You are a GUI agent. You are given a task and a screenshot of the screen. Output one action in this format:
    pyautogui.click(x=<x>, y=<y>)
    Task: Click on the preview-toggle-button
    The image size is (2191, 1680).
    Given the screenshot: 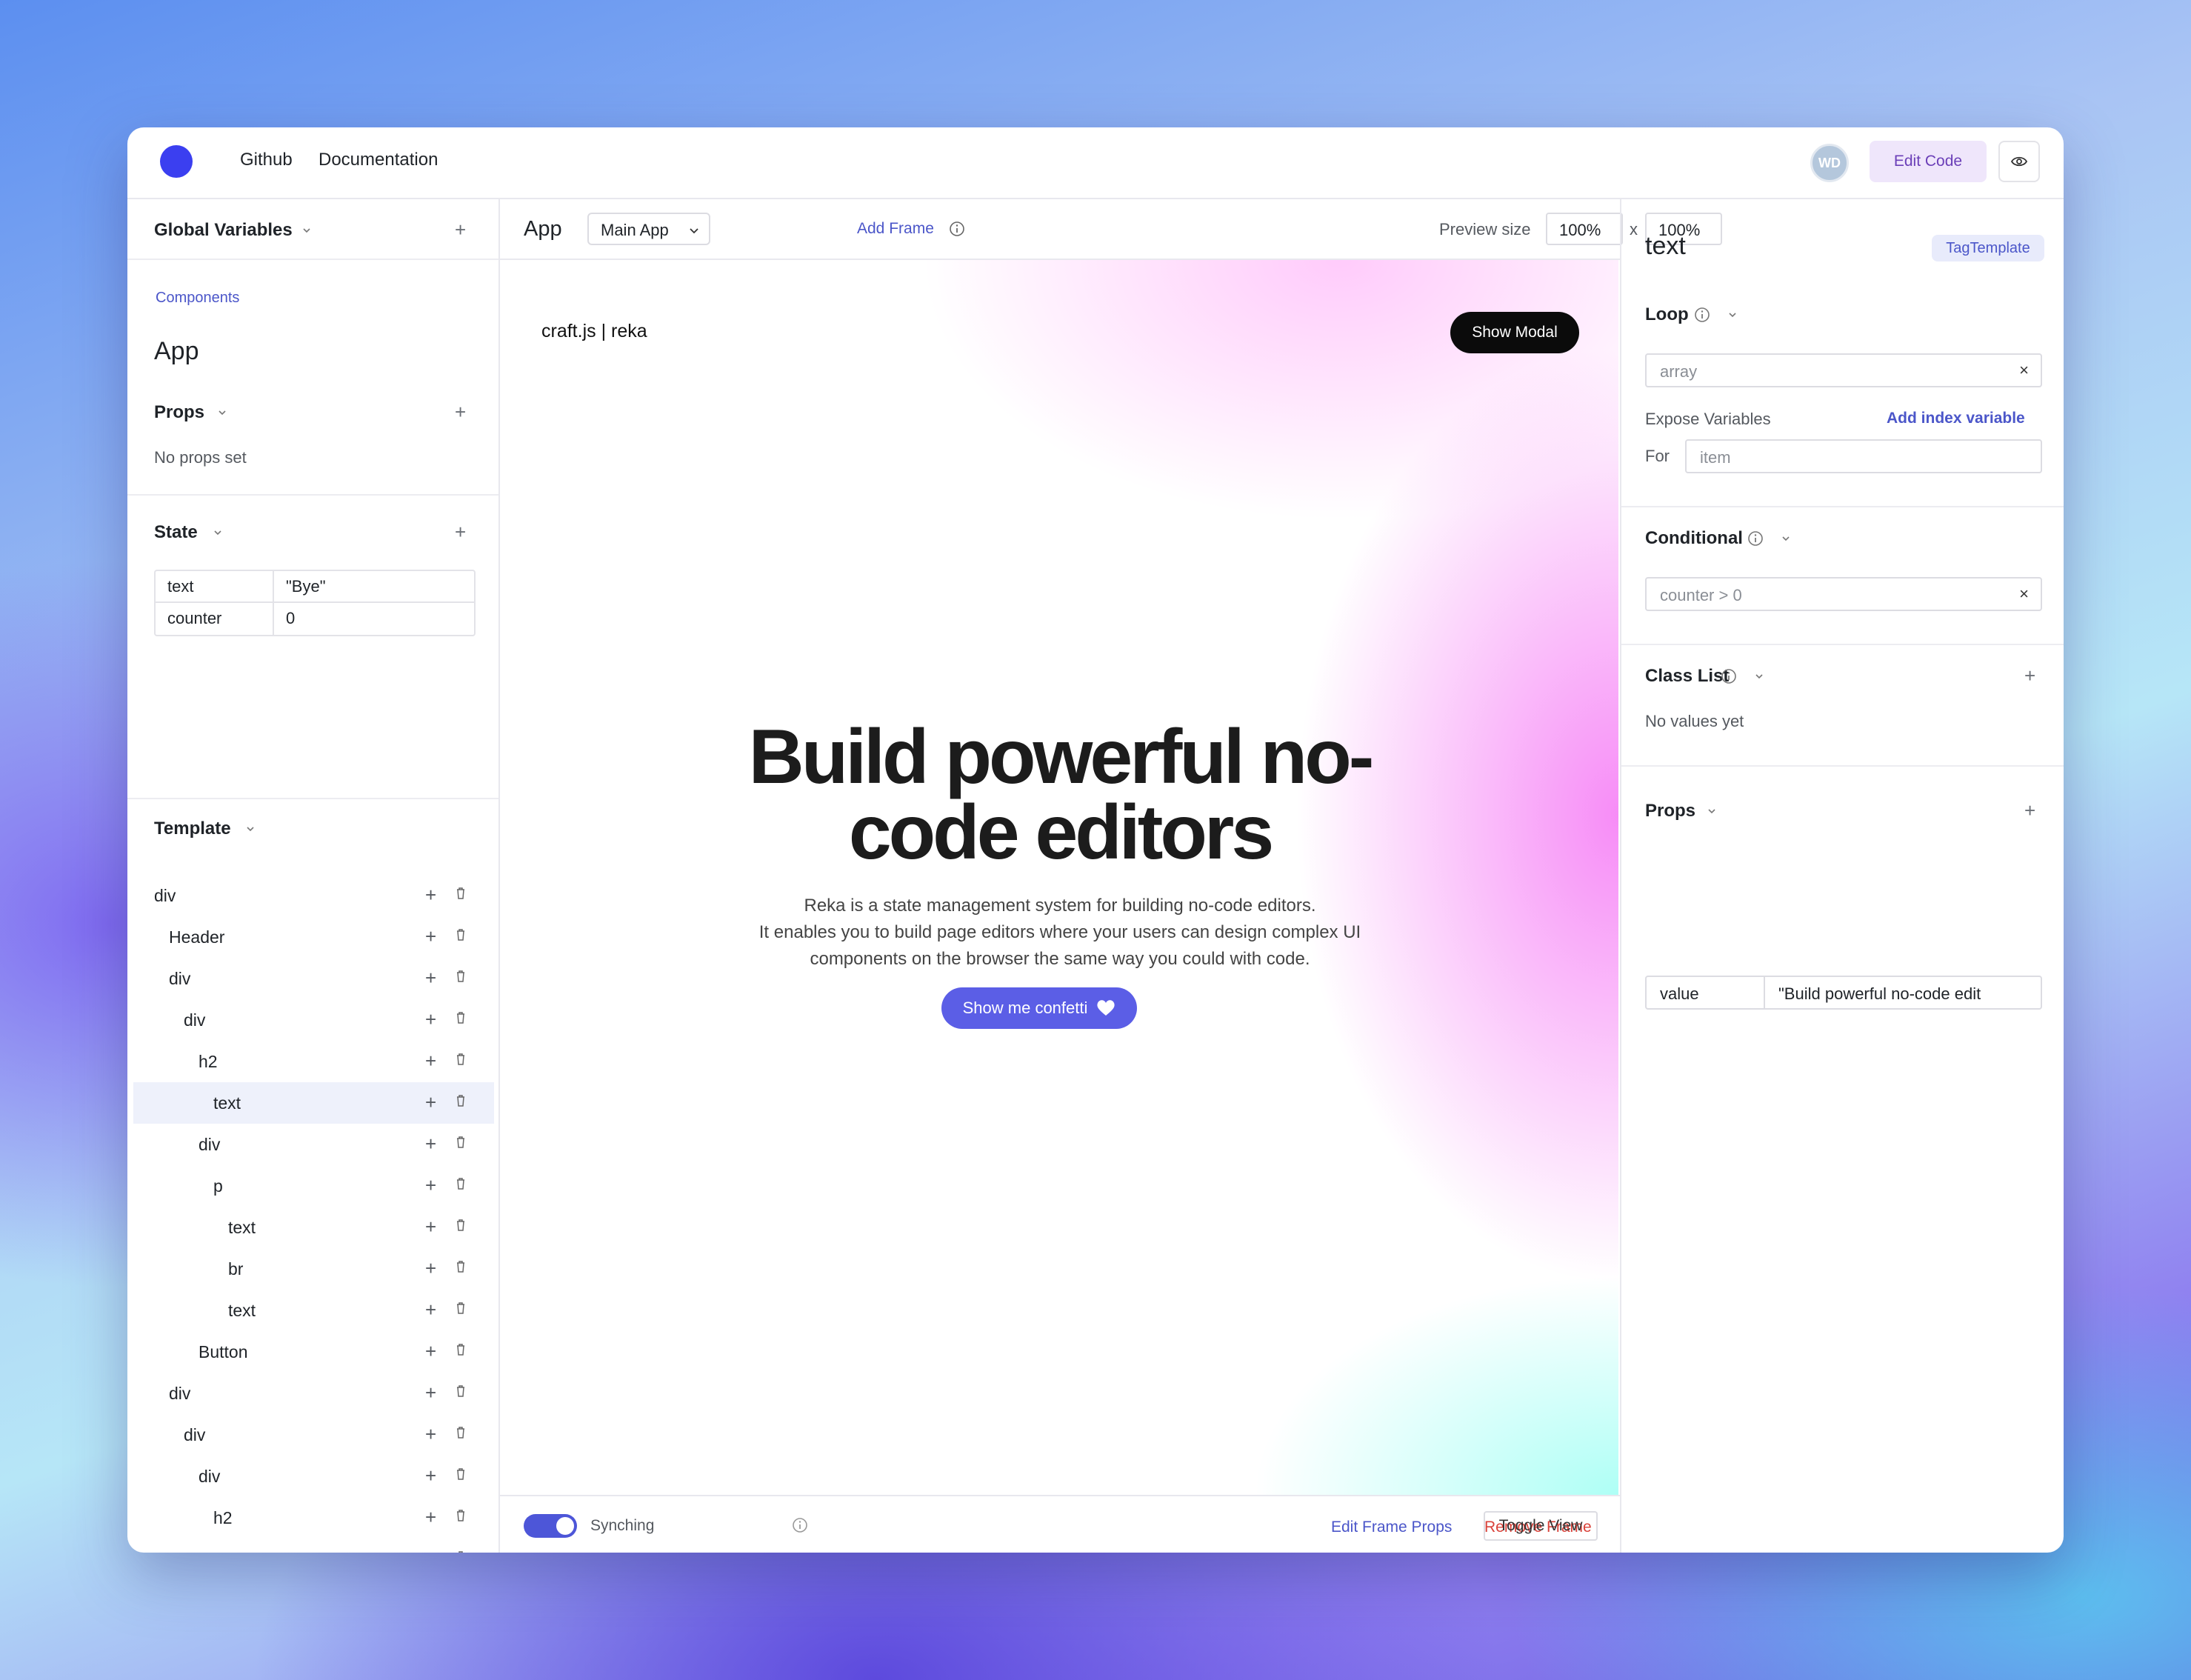 What is the action you would take?
    pyautogui.click(x=2019, y=161)
    